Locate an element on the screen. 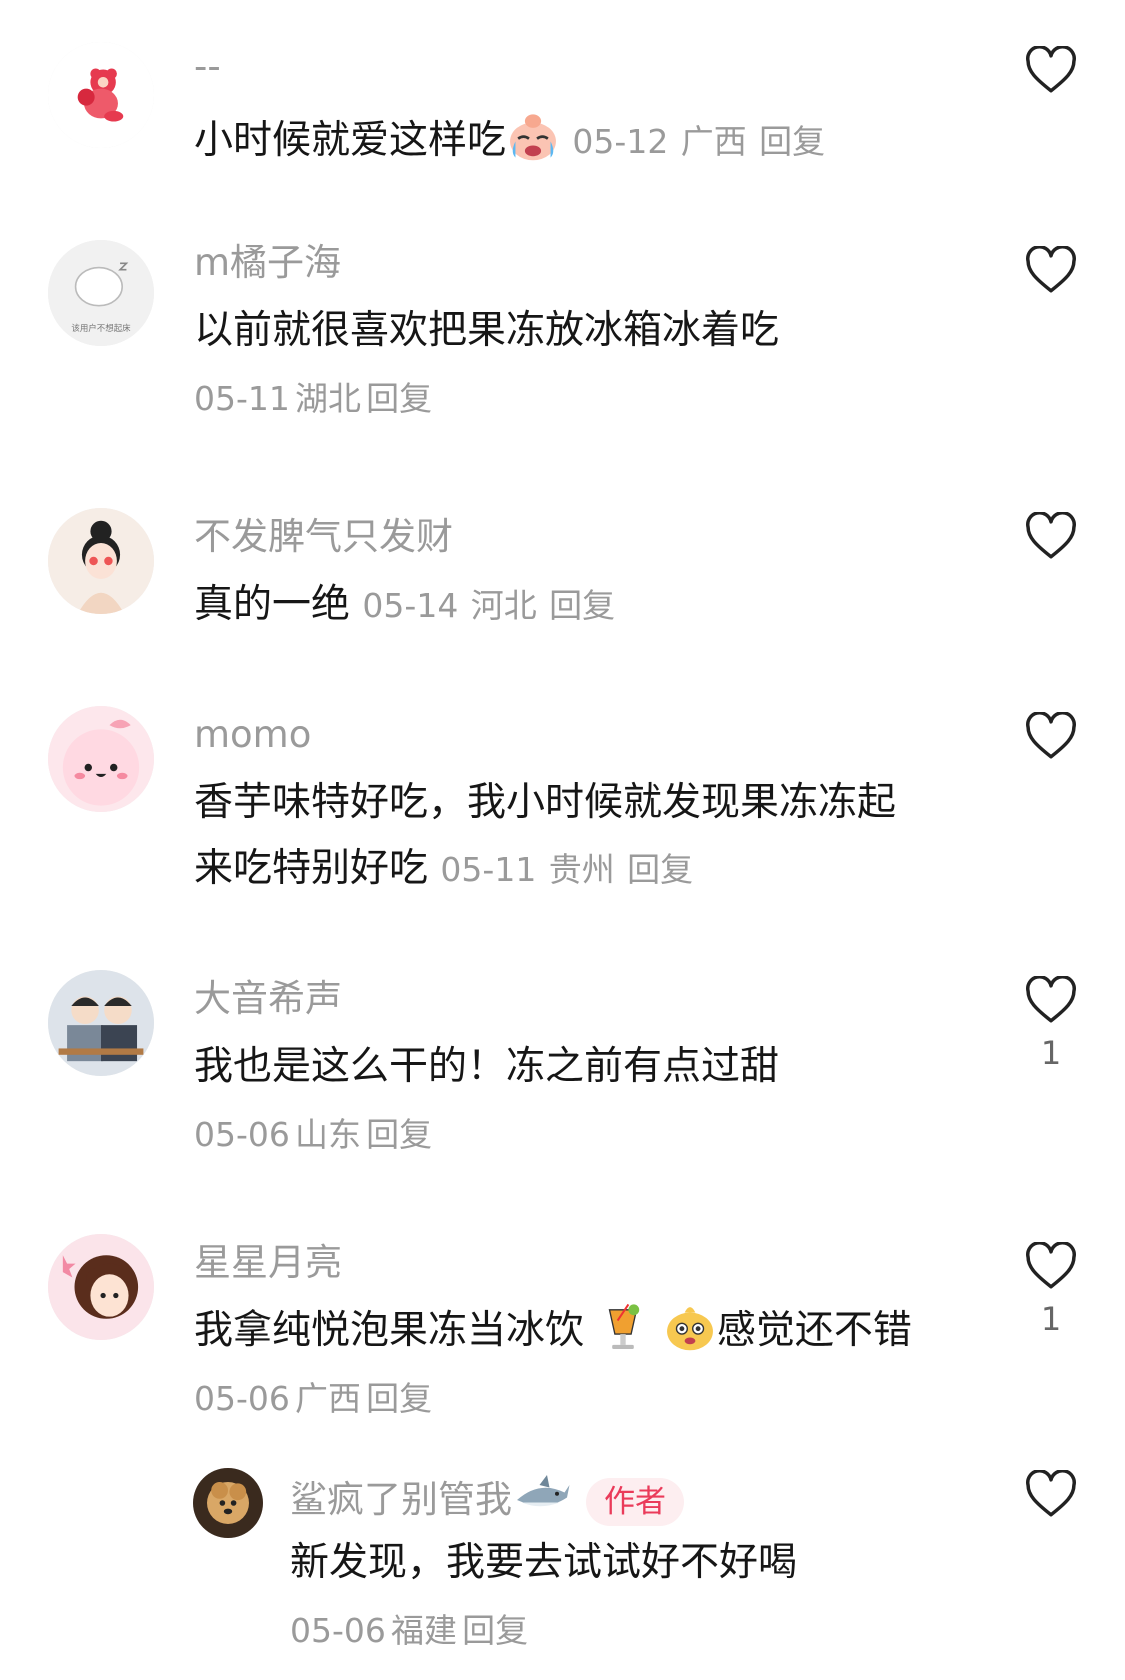 The height and width of the screenshot is (1680, 1125). comment-username: 不发脾气只发财 is located at coordinates (574, 537).